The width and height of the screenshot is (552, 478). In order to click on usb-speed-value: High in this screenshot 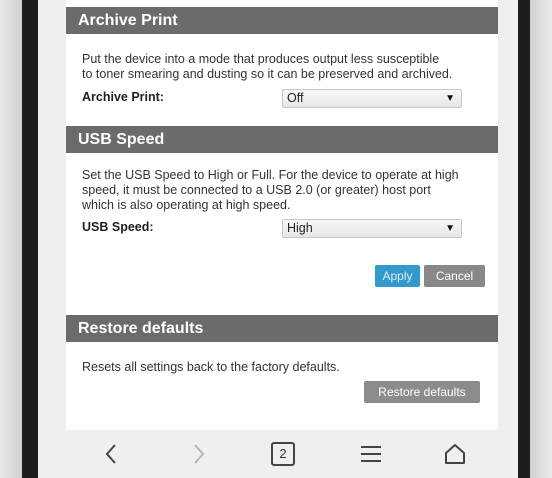, I will do `click(300, 228)`.